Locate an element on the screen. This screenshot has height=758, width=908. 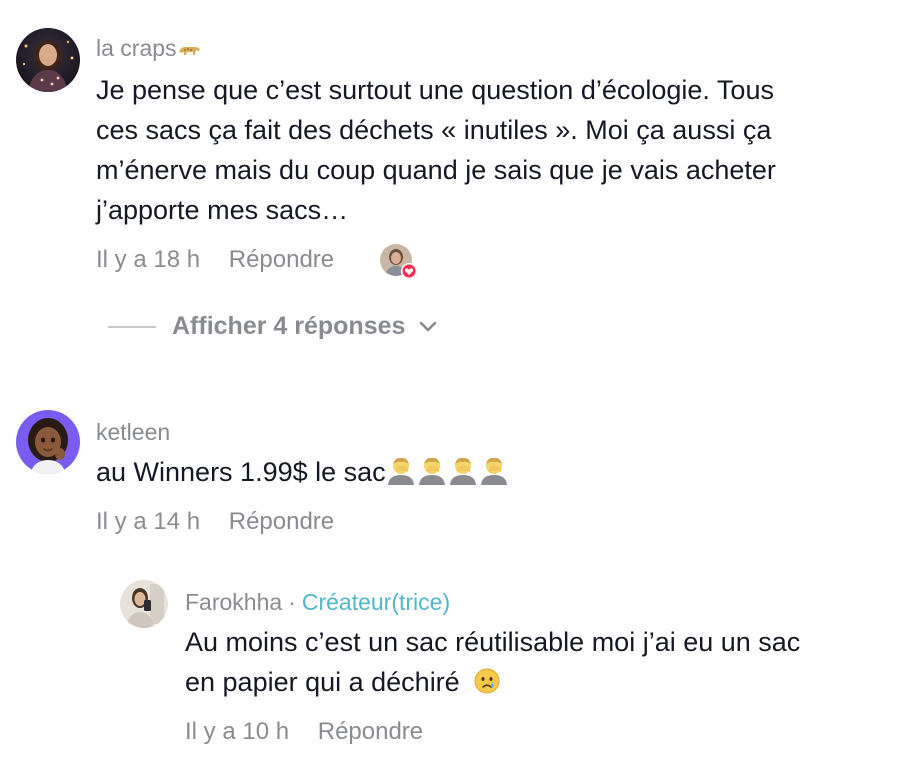
username: Farokhha · Créateur(trice) is located at coordinates (317, 602).